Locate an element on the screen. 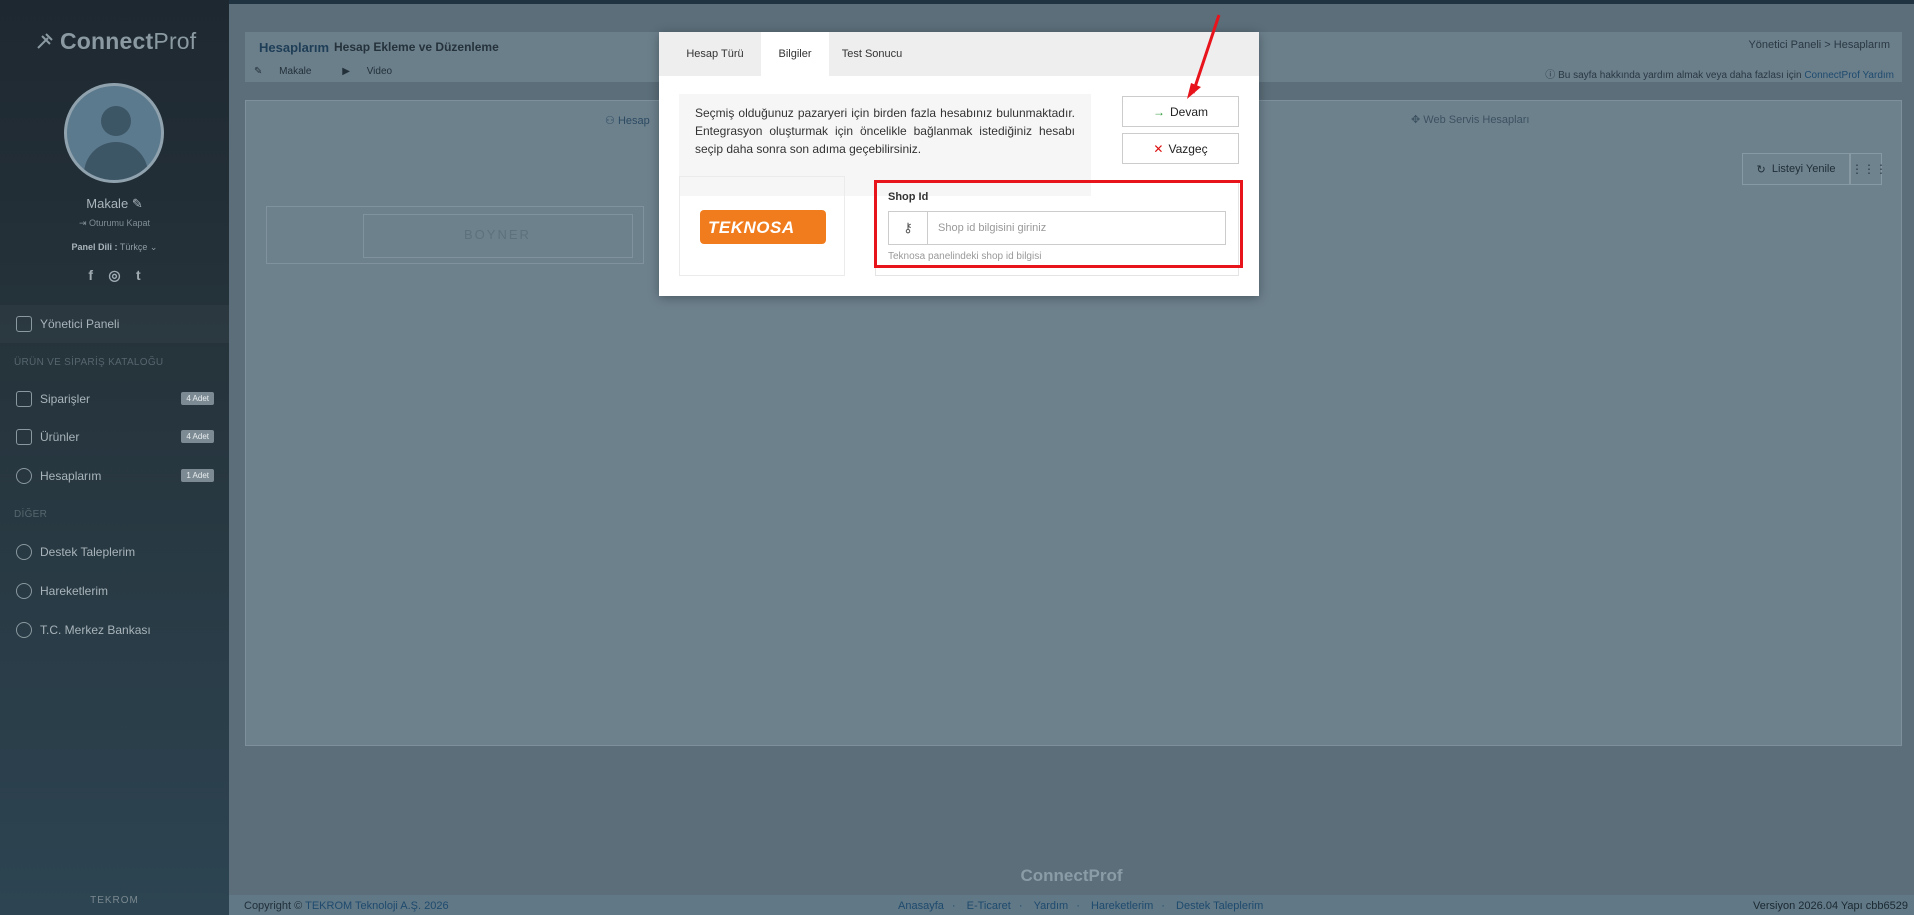 This screenshot has height=915, width=1914. dashboard-icon is located at coordinates (24, 324).